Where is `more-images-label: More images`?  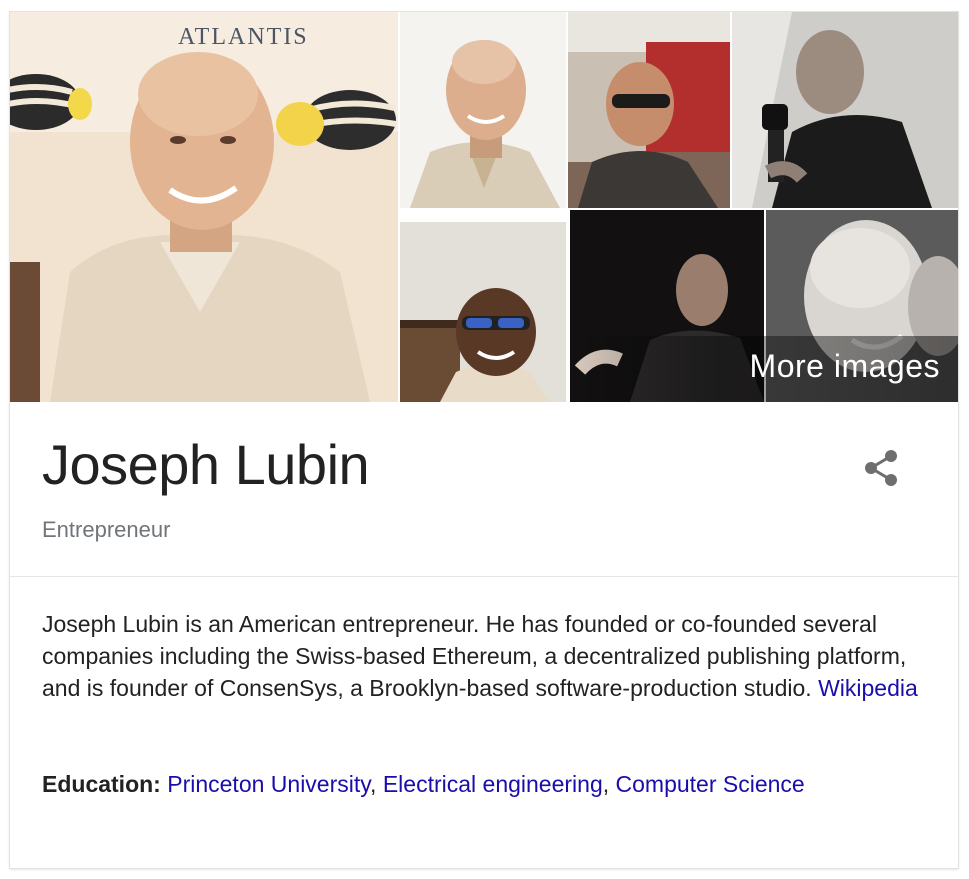
more-images-label: More images is located at coordinates (844, 366).